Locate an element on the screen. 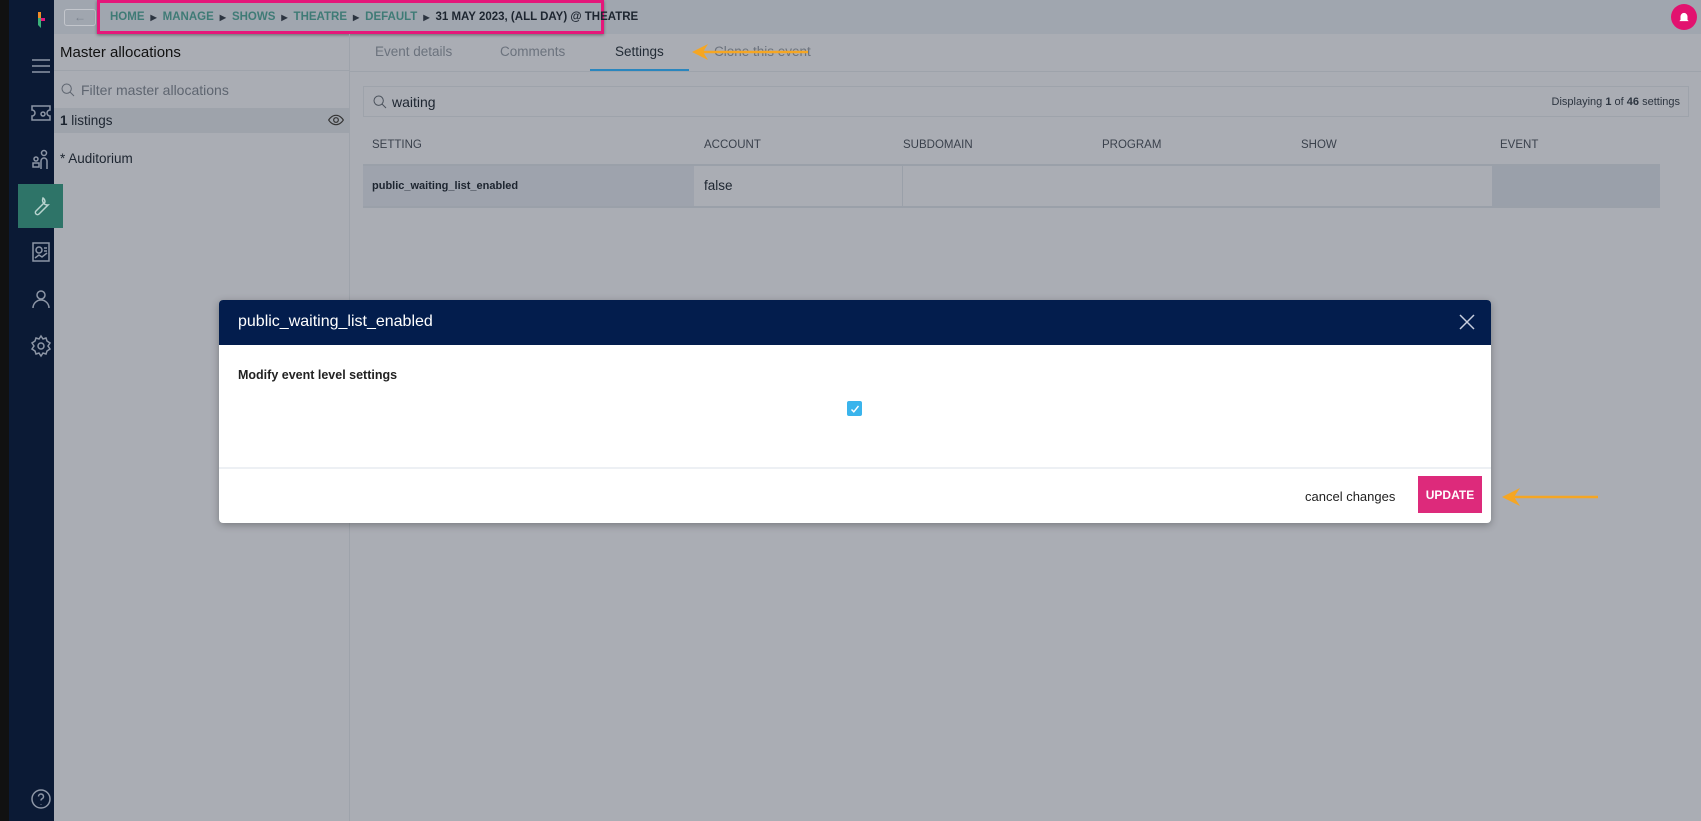  filter-placeholder: Filter master allocations is located at coordinates (155, 90).